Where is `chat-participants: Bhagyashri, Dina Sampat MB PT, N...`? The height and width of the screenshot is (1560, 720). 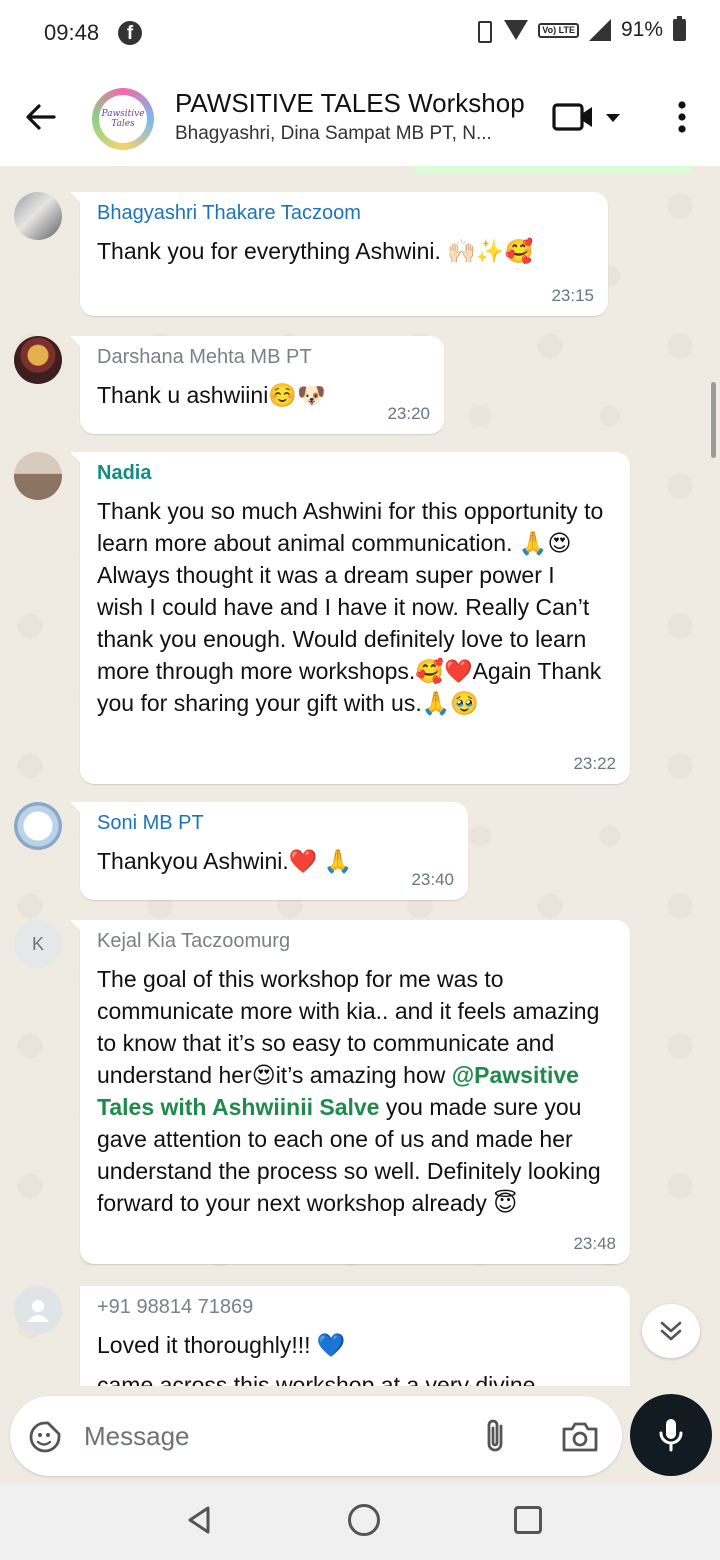 chat-participants: Bhagyashri, Dina Sampat MB PT, N... is located at coordinates (351, 134).